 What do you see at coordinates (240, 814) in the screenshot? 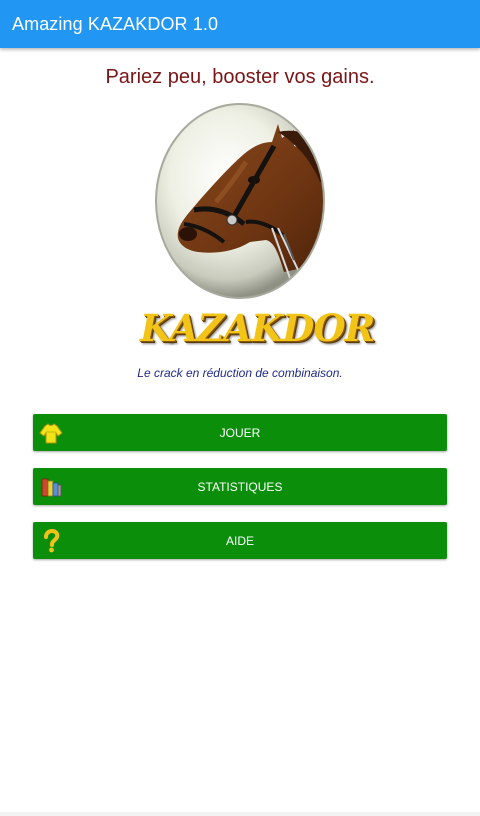
I see `bottom-divider` at bounding box center [240, 814].